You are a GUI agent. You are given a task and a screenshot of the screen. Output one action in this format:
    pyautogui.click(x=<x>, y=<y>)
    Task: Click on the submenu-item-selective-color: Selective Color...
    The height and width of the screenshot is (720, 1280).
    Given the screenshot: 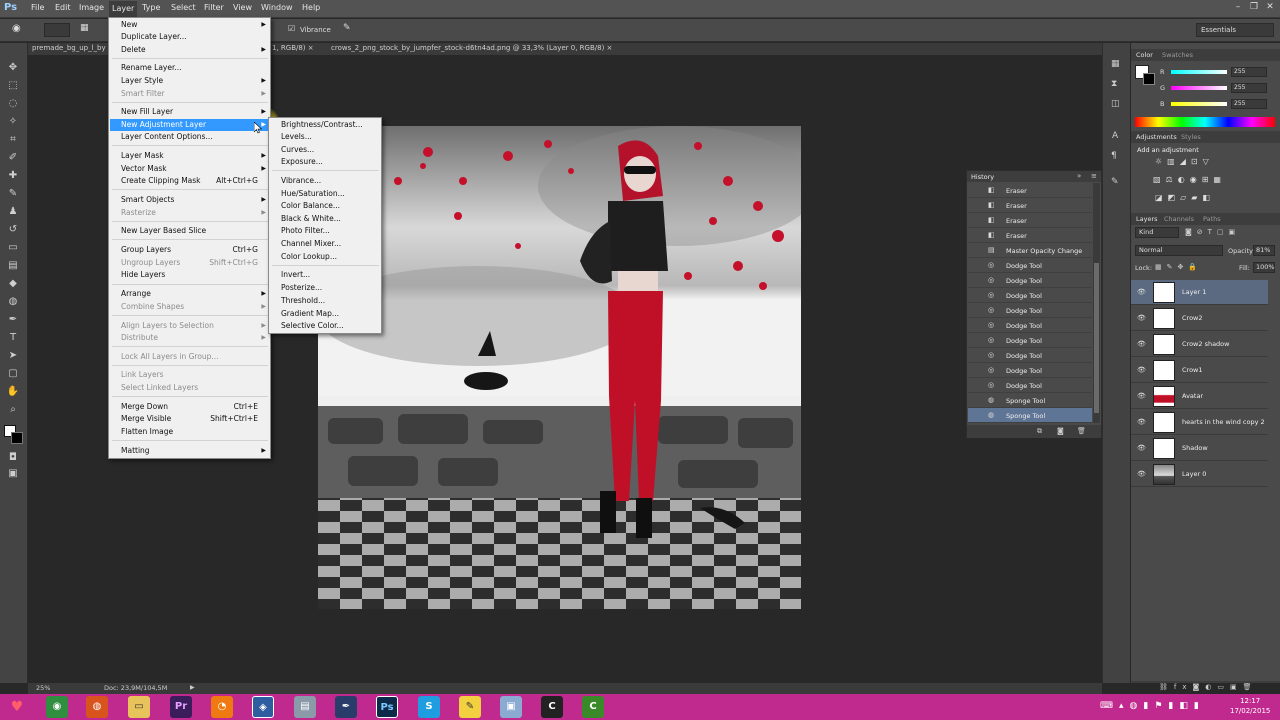 What is the action you would take?
    pyautogui.click(x=325, y=326)
    